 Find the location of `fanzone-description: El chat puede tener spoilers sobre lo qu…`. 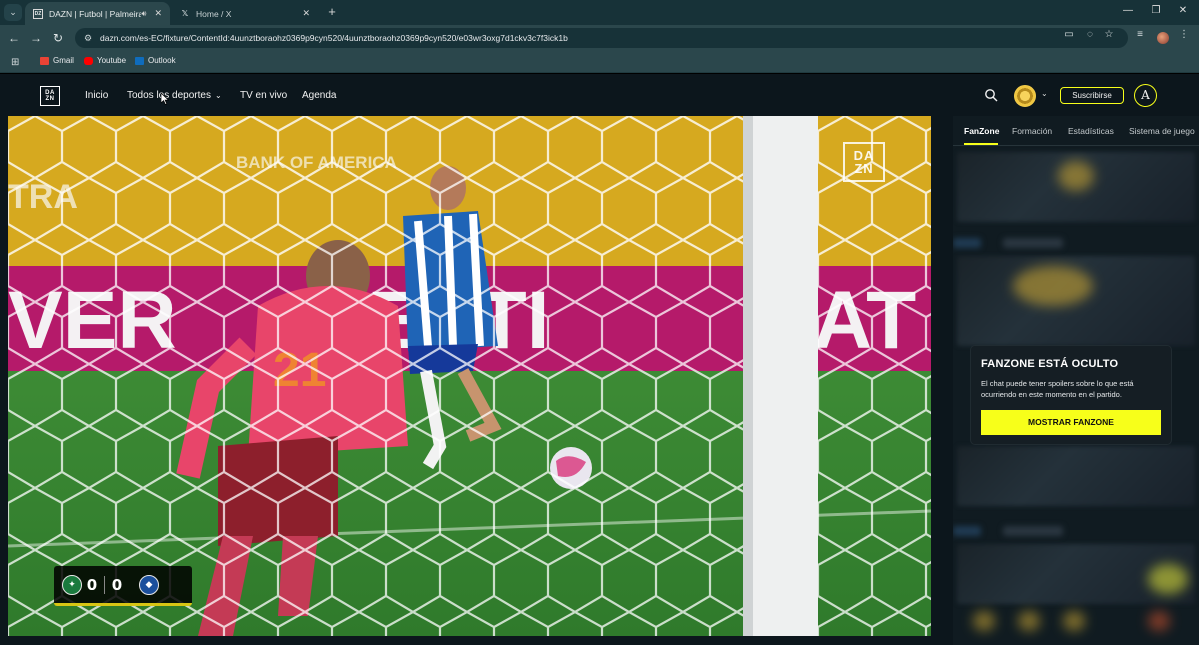

fanzone-description: El chat puede tener spoilers sobre lo qu… is located at coordinates (1057, 389).